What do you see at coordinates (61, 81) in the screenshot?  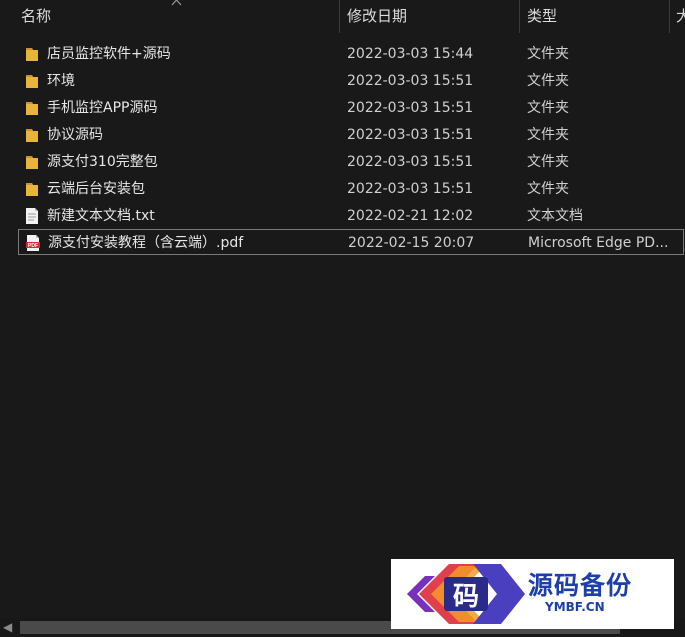 I see `file-name: 环境` at bounding box center [61, 81].